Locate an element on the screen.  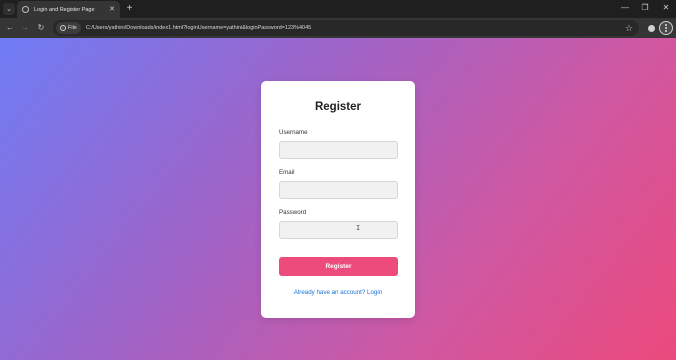
password-input is located at coordinates (338, 230).